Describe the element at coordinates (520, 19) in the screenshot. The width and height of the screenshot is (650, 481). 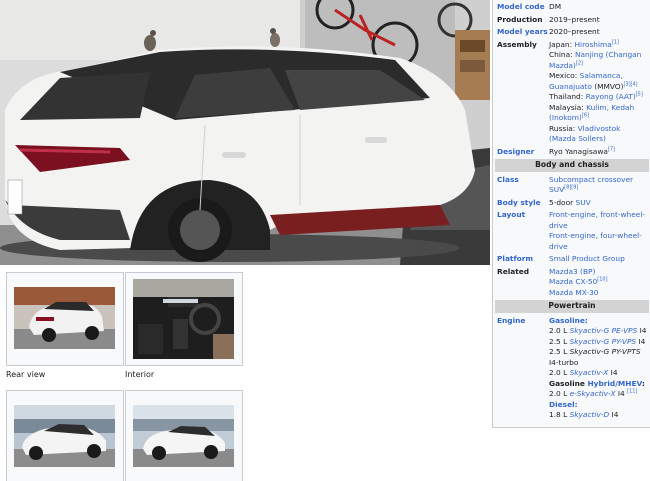
I see `infobox-label: Production` at that location.